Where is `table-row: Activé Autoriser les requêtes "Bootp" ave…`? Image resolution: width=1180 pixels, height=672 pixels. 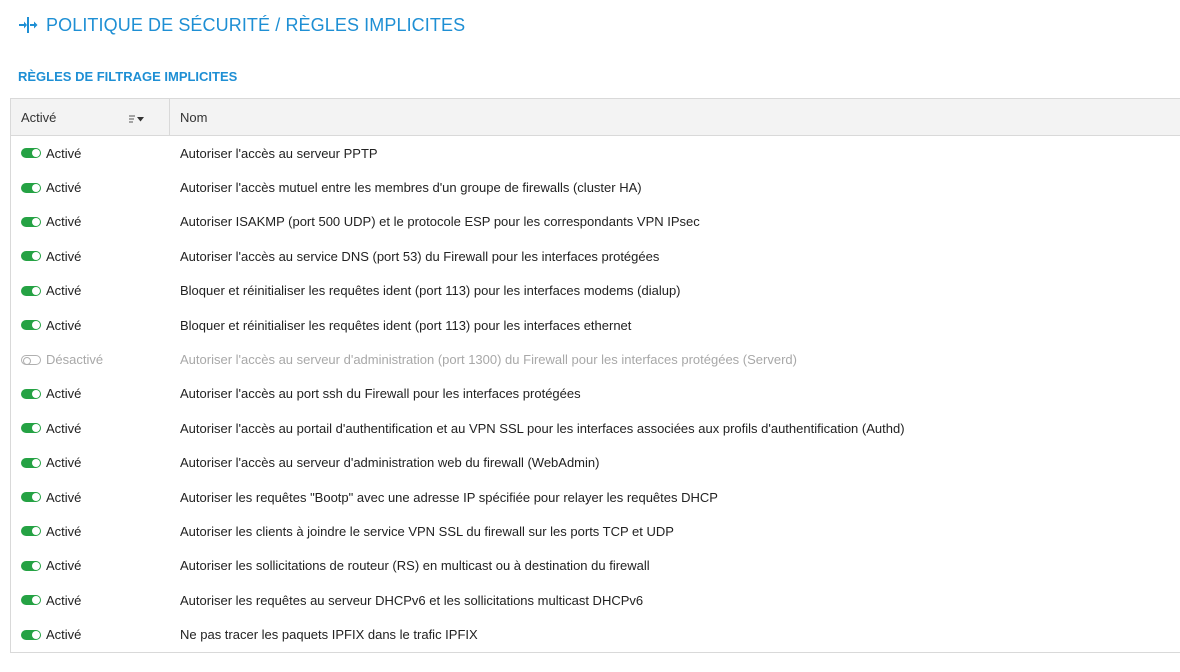 table-row: Activé Autoriser les requêtes "Bootp" ave… is located at coordinates (595, 497).